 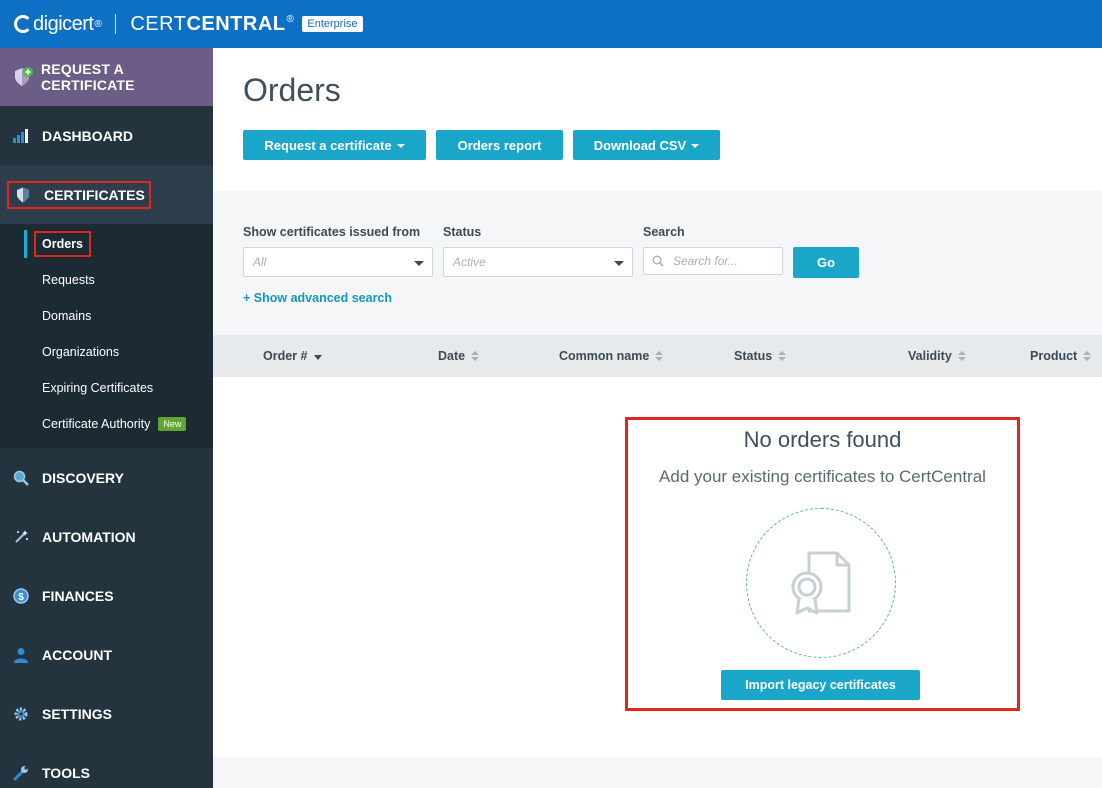 I want to click on footer-band, so click(x=657, y=772).